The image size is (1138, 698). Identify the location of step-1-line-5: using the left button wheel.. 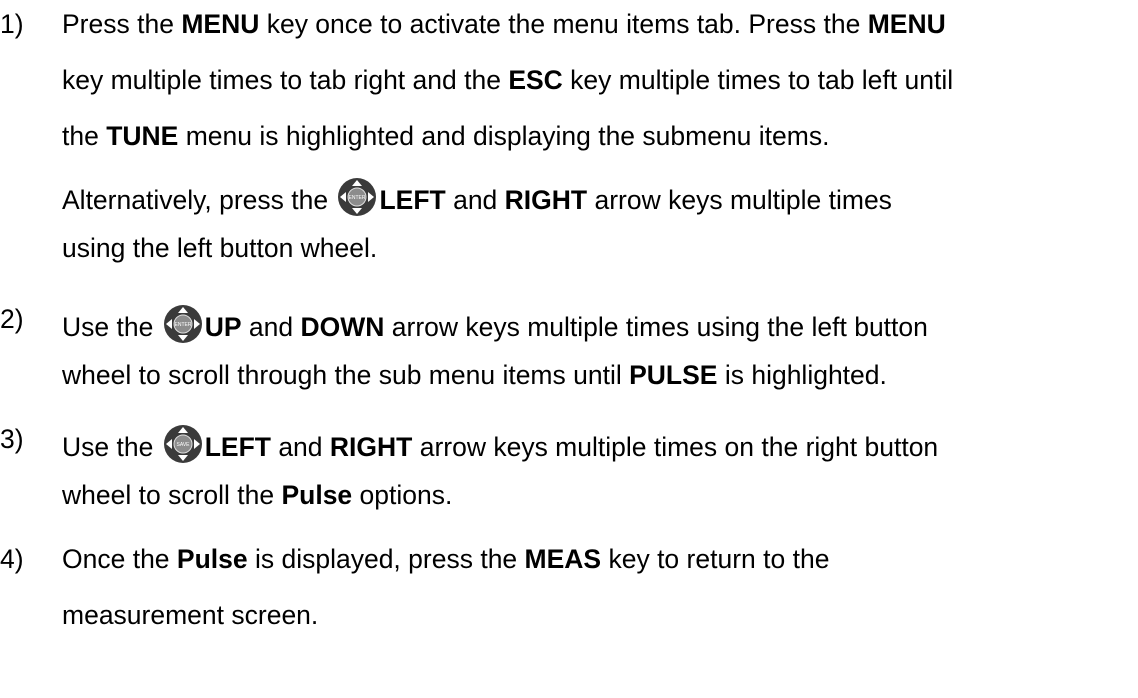
(220, 248).